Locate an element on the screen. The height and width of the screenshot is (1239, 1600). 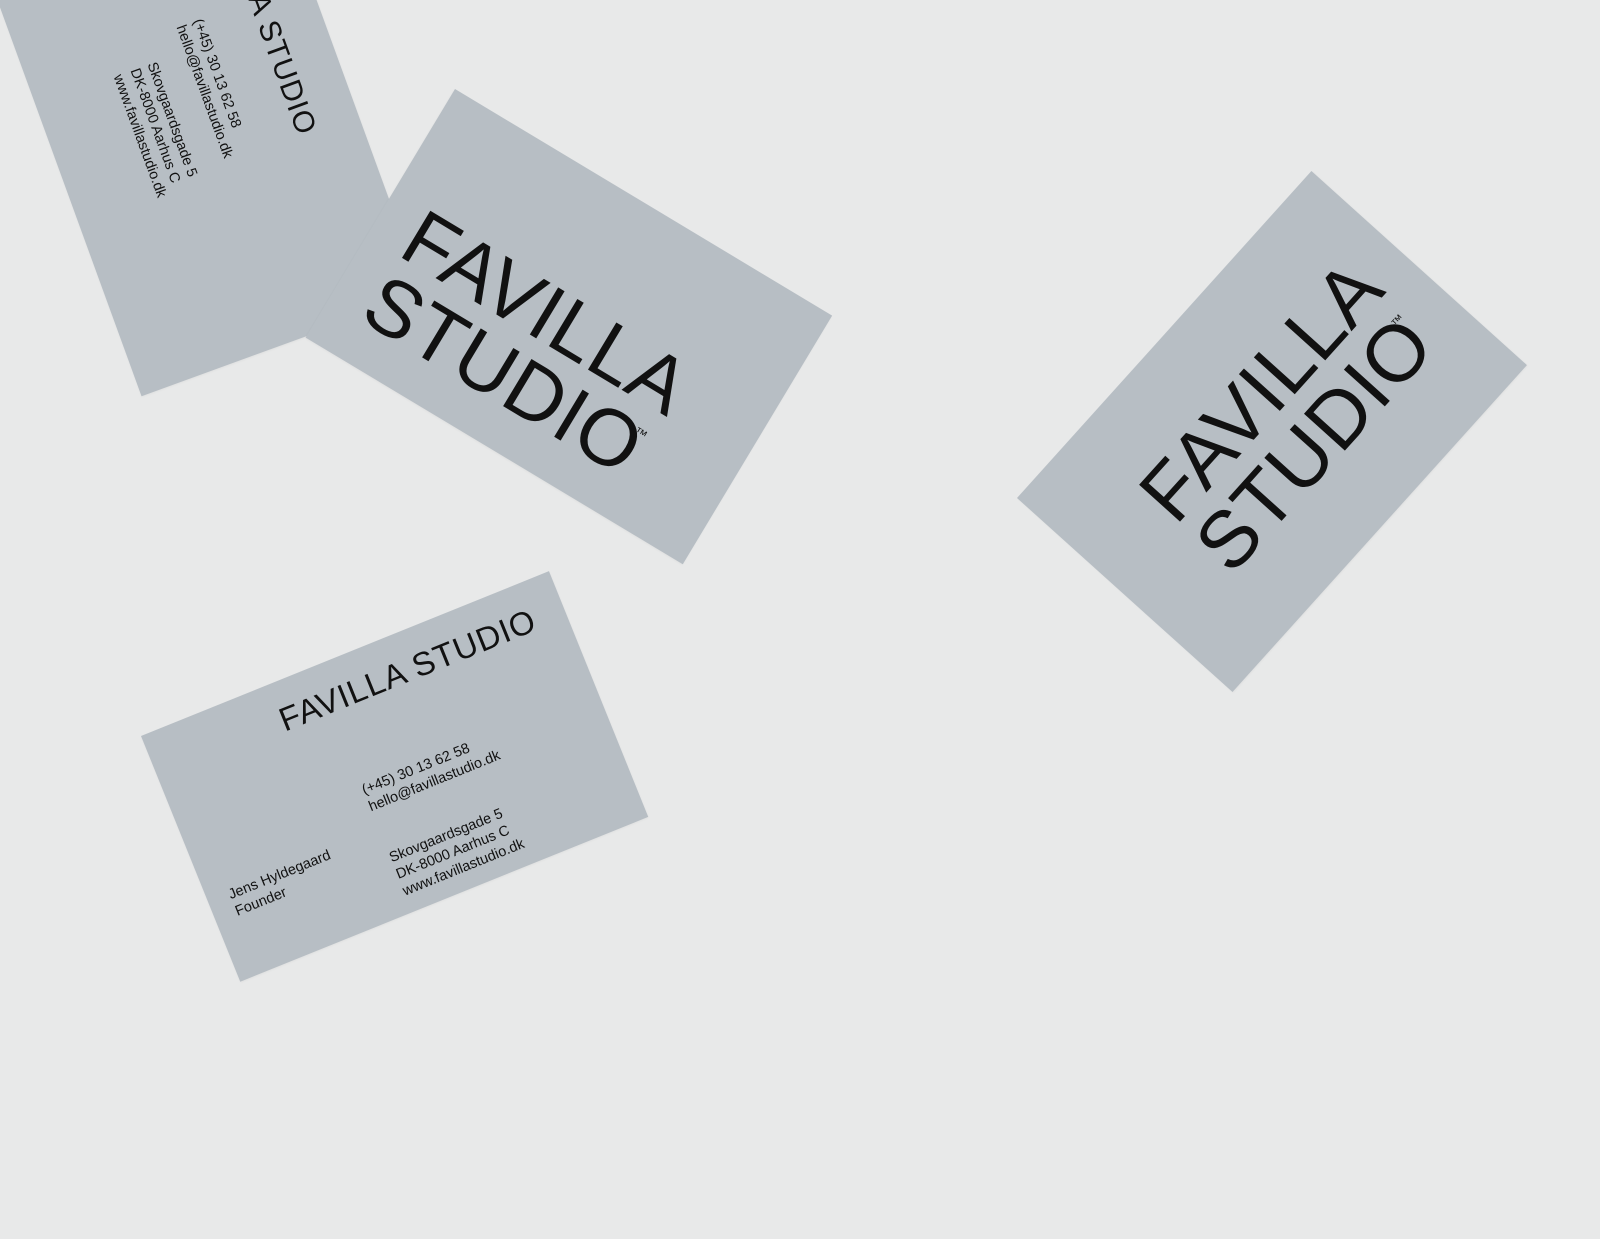
business-card-front-left: FAVILLA STUDIO ™ is located at coordinates (569, 327).